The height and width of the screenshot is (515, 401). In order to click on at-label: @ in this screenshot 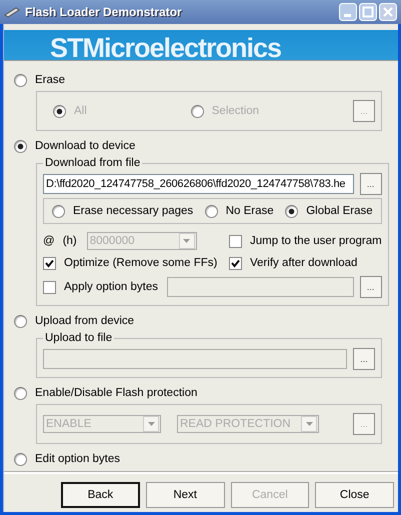, I will do `click(49, 241)`.